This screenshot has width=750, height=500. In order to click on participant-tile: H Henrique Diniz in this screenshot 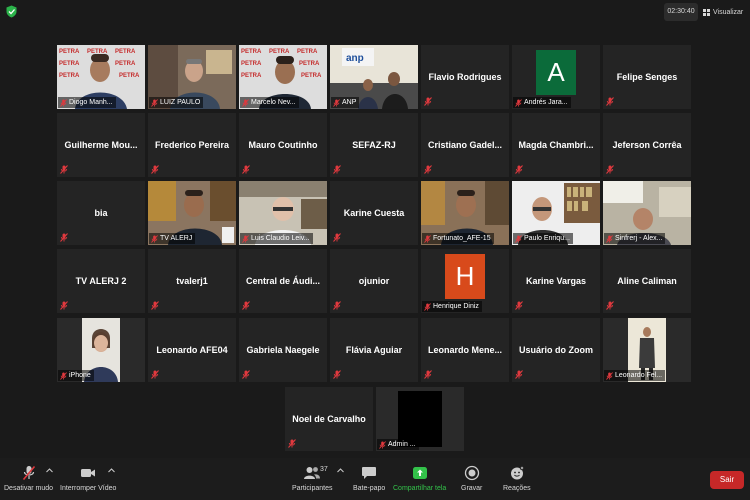, I will do `click(465, 281)`.